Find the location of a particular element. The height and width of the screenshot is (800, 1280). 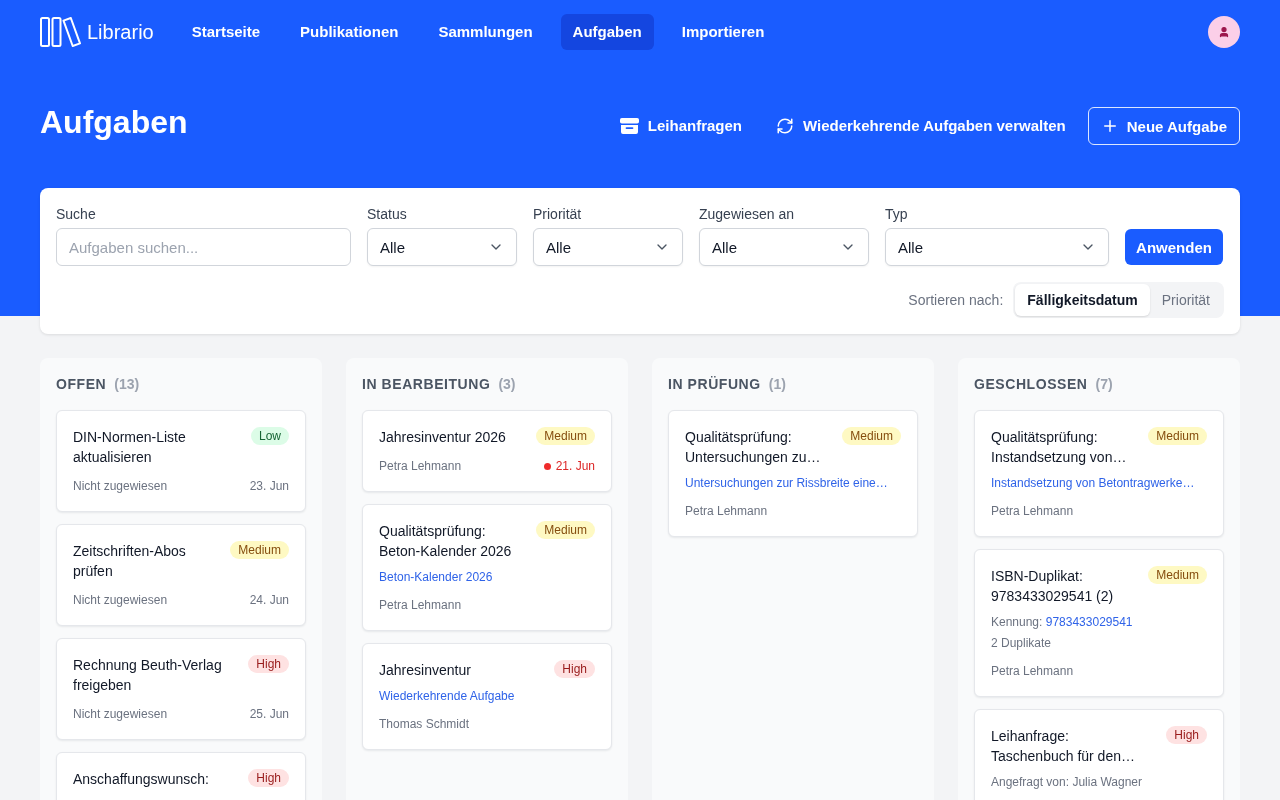

sort-label: Sortieren nach: is located at coordinates (956, 300).